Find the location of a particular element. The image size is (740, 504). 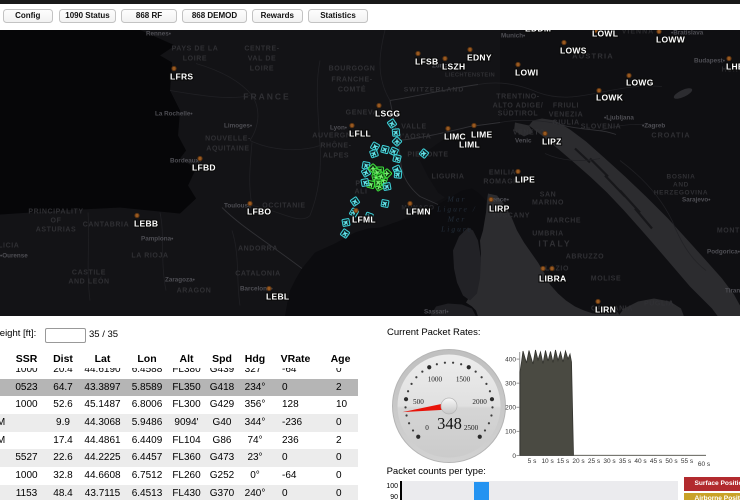

svg-text: 500 is located at coordinates (418, 402).